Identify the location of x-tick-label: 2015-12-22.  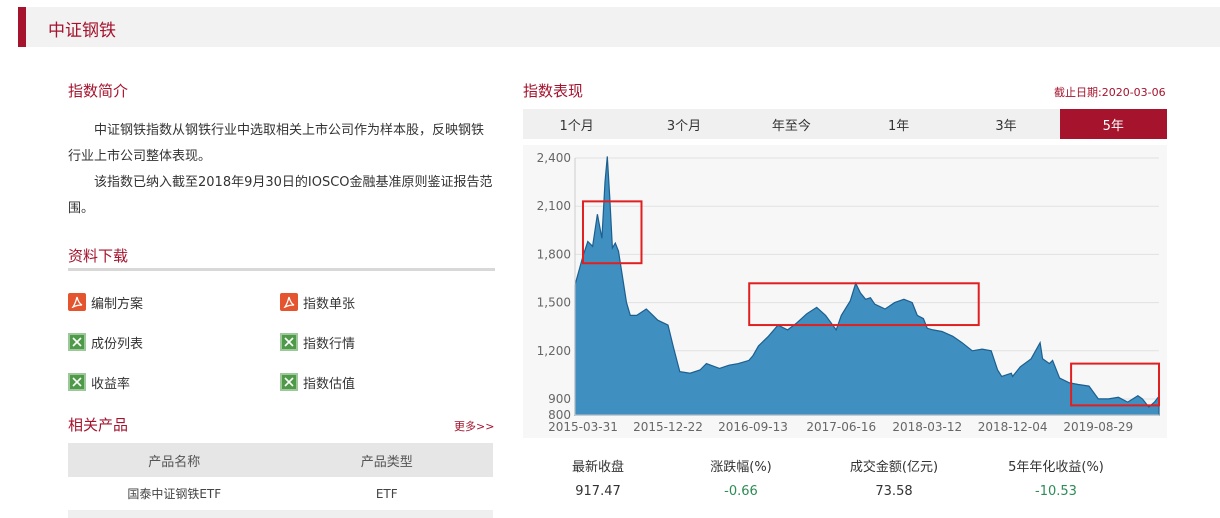
(668, 427).